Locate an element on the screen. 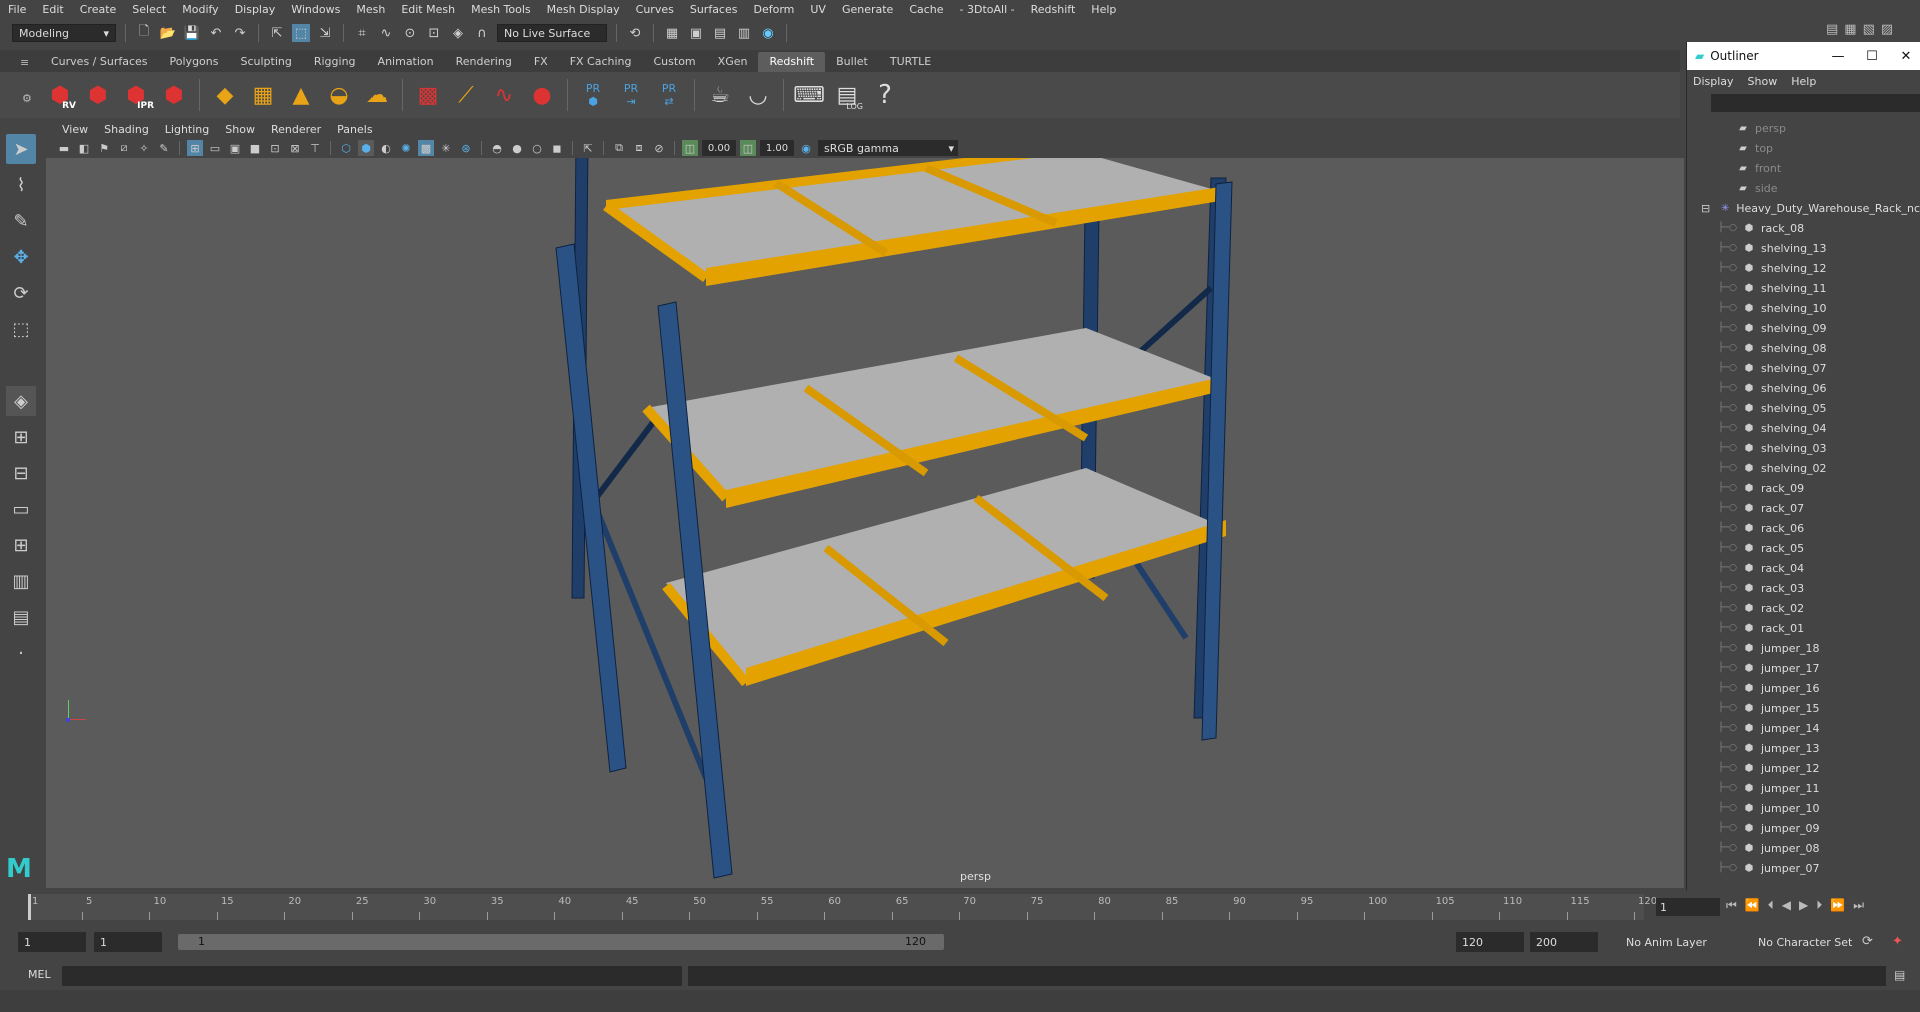 This screenshot has height=1012, width=1920. bookmark-icon: ⚑ is located at coordinates (104, 148).